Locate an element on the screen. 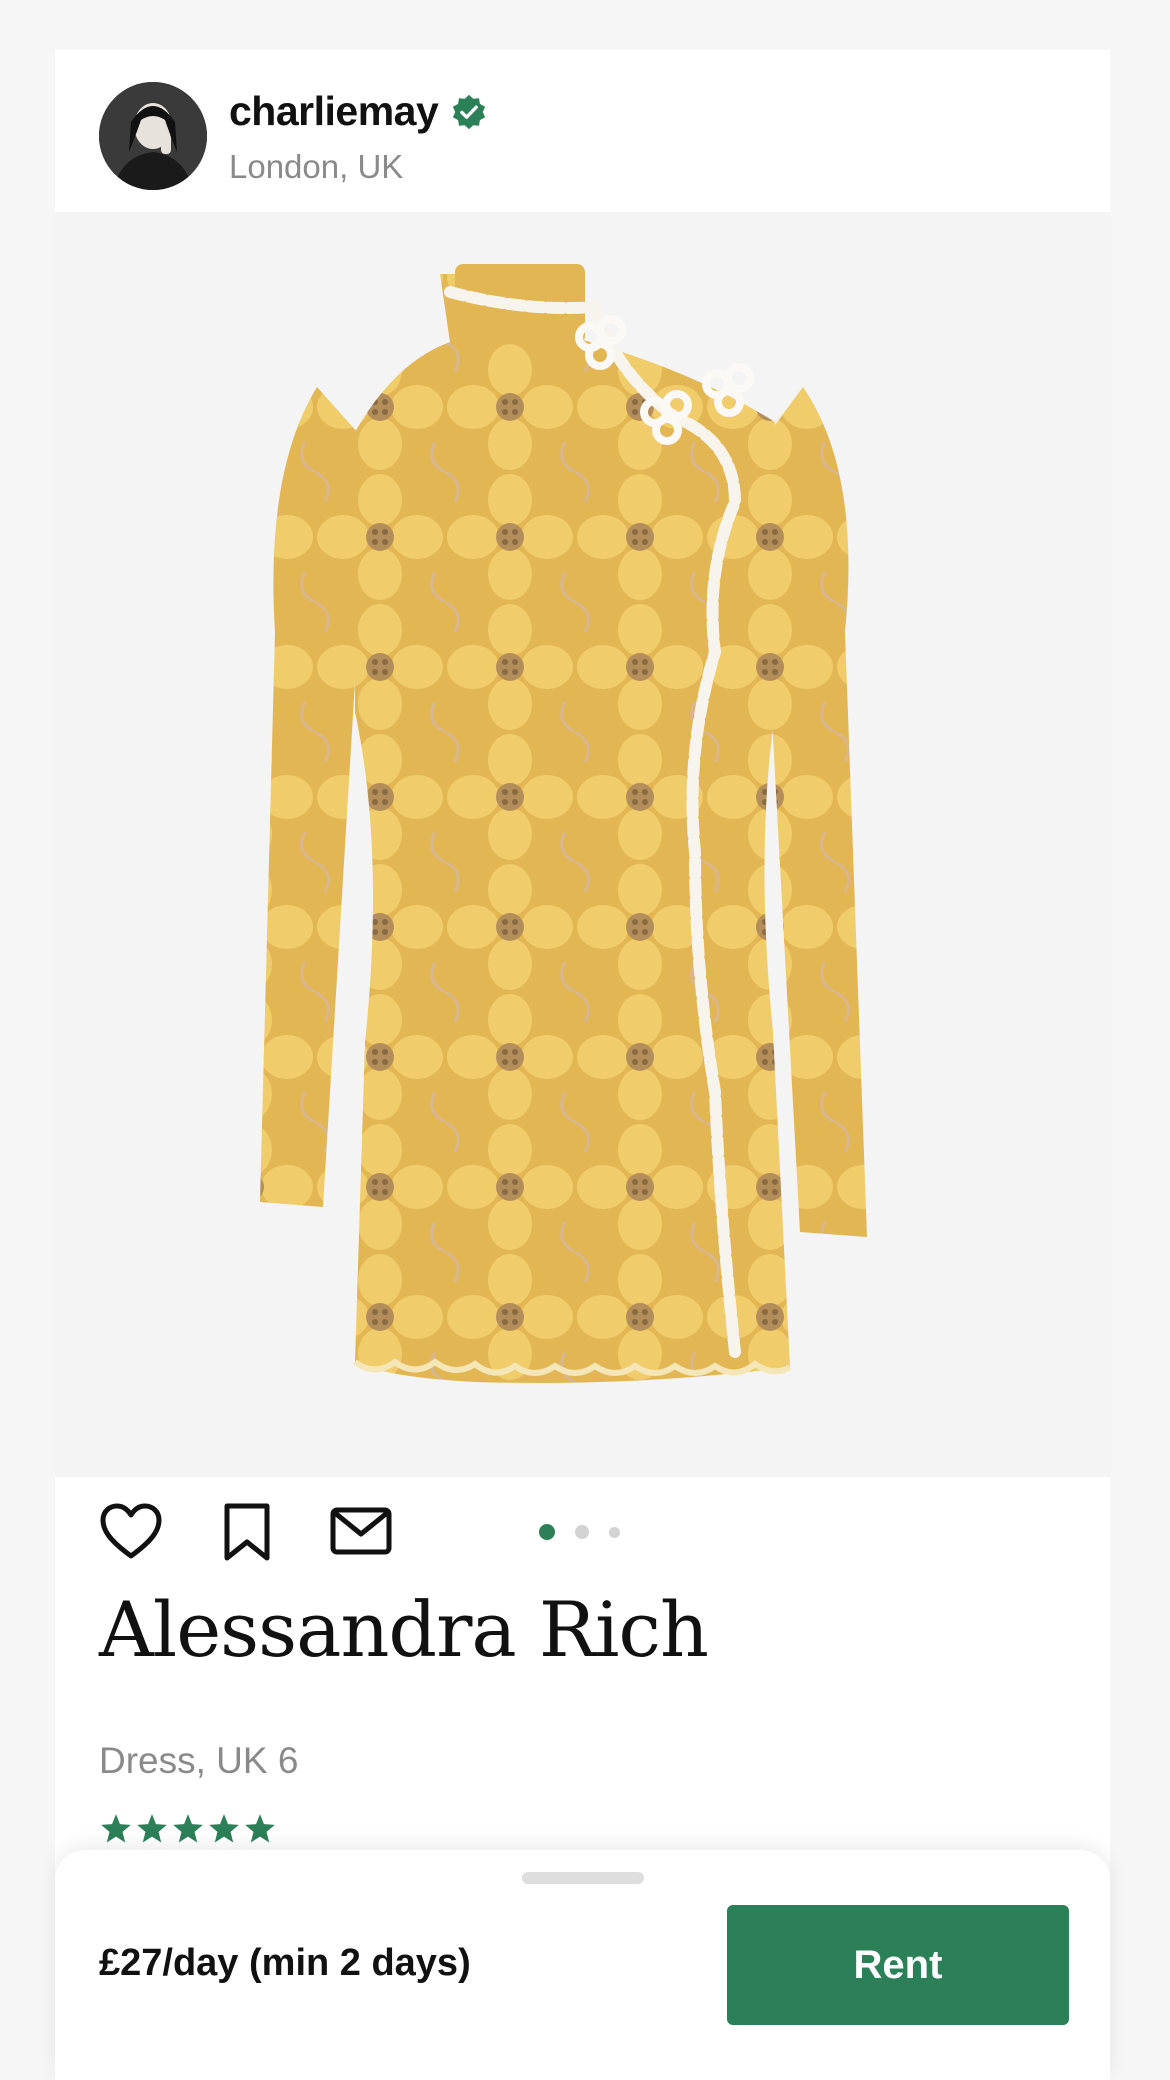  mail-icon is located at coordinates (361, 1532).